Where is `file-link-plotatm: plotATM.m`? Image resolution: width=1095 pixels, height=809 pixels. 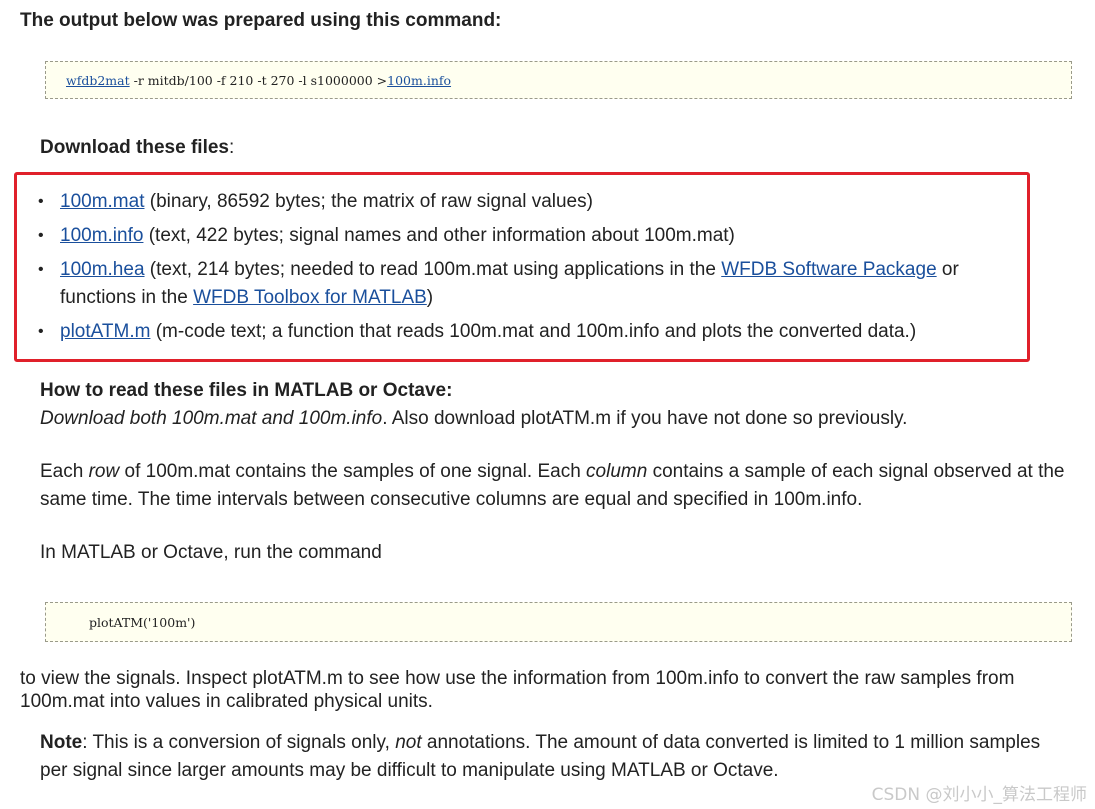
file-link-plotatm: plotATM.m is located at coordinates (105, 331).